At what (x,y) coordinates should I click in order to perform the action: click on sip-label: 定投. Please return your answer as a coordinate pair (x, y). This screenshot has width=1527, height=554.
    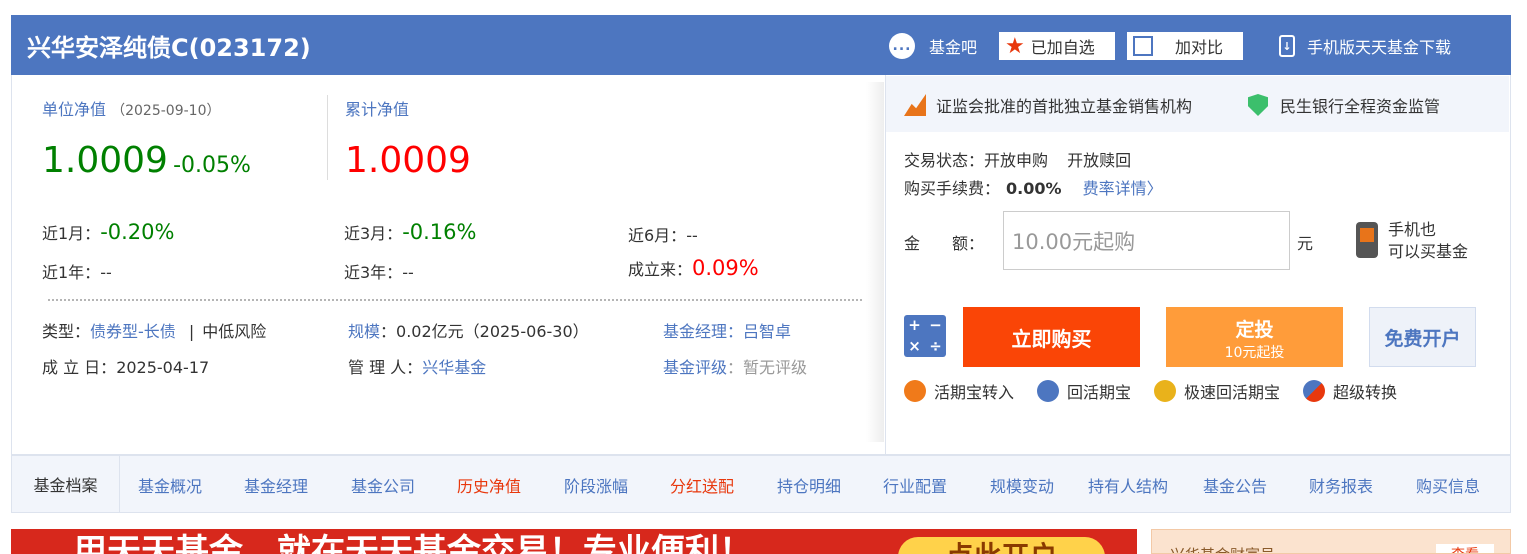
    Looking at the image, I should click on (1254, 330).